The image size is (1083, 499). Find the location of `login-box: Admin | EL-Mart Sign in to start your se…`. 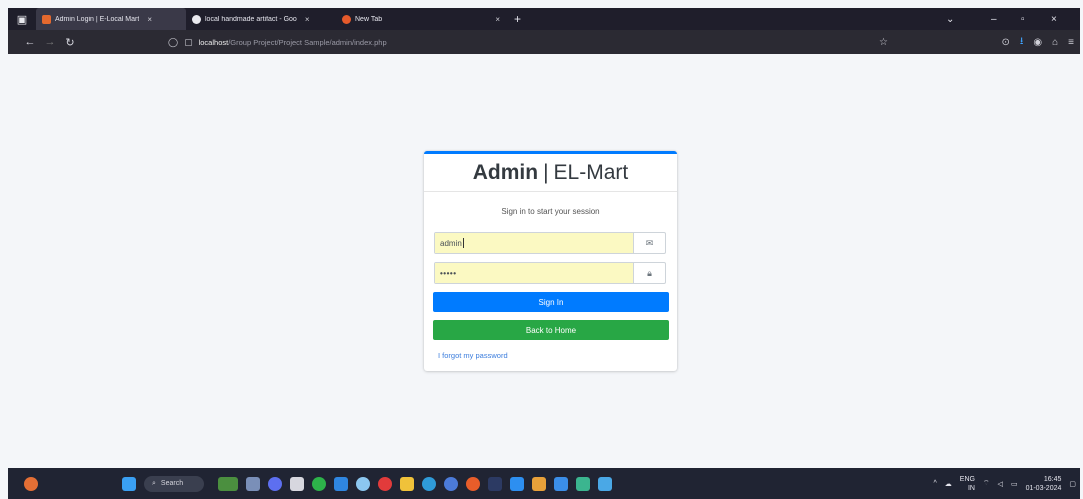

login-box: Admin | EL-Mart Sign in to start your se… is located at coordinates (550, 261).